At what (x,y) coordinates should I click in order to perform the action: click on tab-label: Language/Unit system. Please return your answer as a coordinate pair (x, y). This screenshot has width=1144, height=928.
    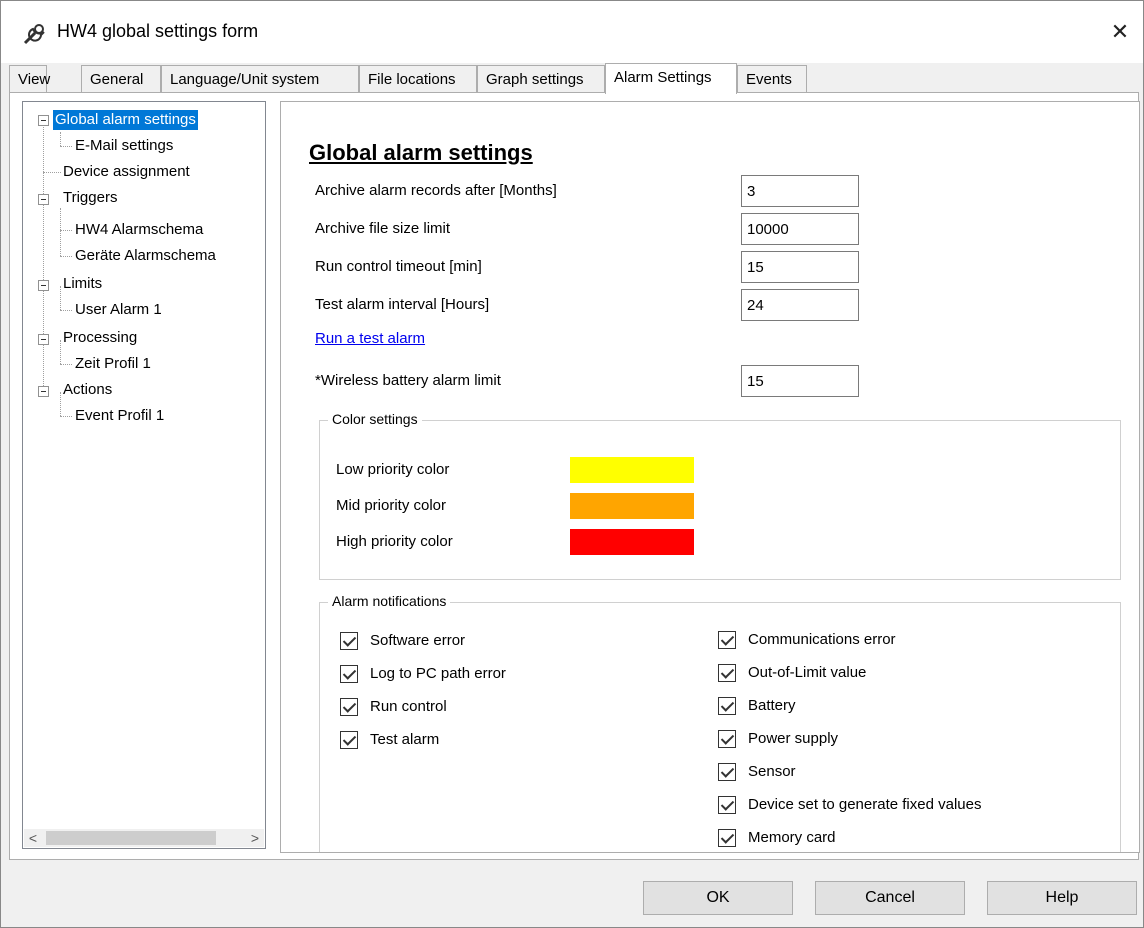
    Looking at the image, I should click on (245, 79).